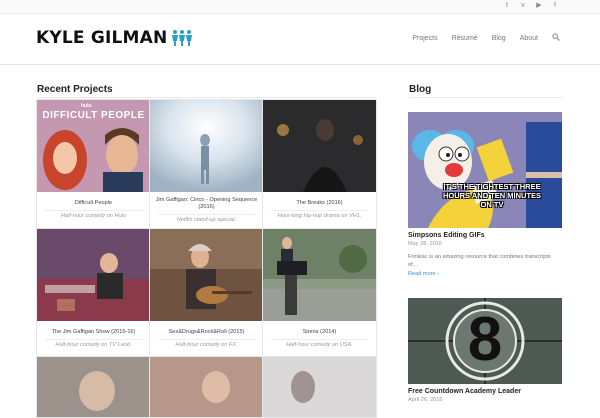 This screenshot has width=600, height=418. Describe the element at coordinates (93, 344) in the screenshot. I see `project-subtitle: Half-hour comedy on TV Land.` at that location.